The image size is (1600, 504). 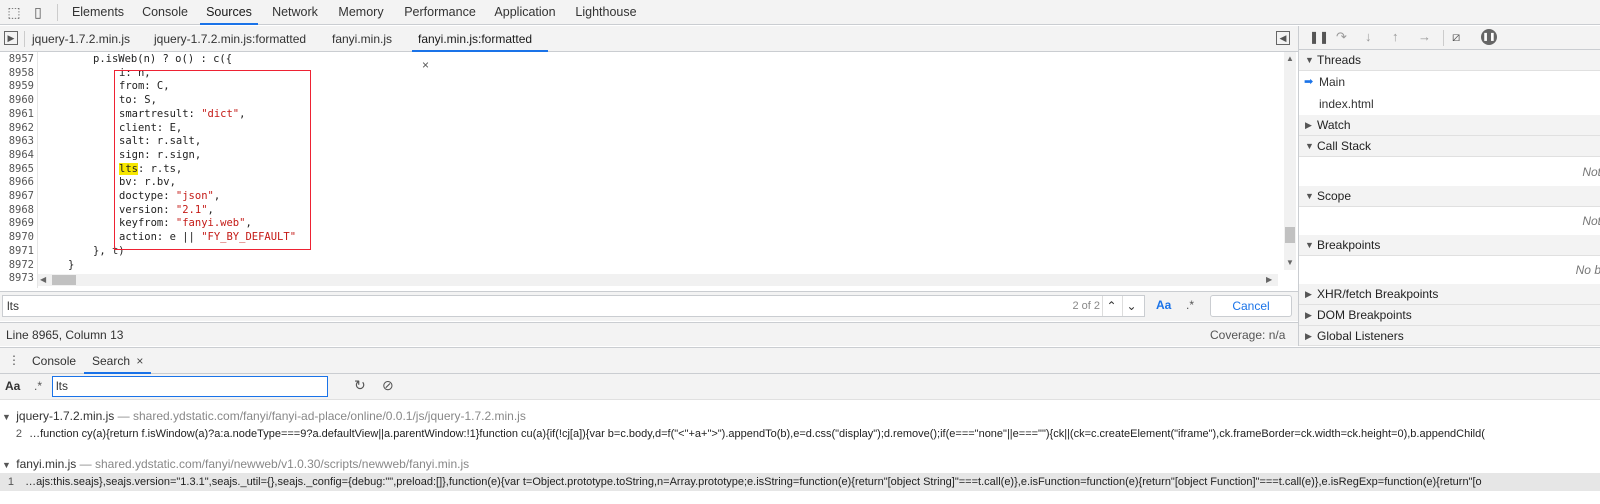 What do you see at coordinates (361, 12) in the screenshot?
I see `tab-memory: Memory` at bounding box center [361, 12].